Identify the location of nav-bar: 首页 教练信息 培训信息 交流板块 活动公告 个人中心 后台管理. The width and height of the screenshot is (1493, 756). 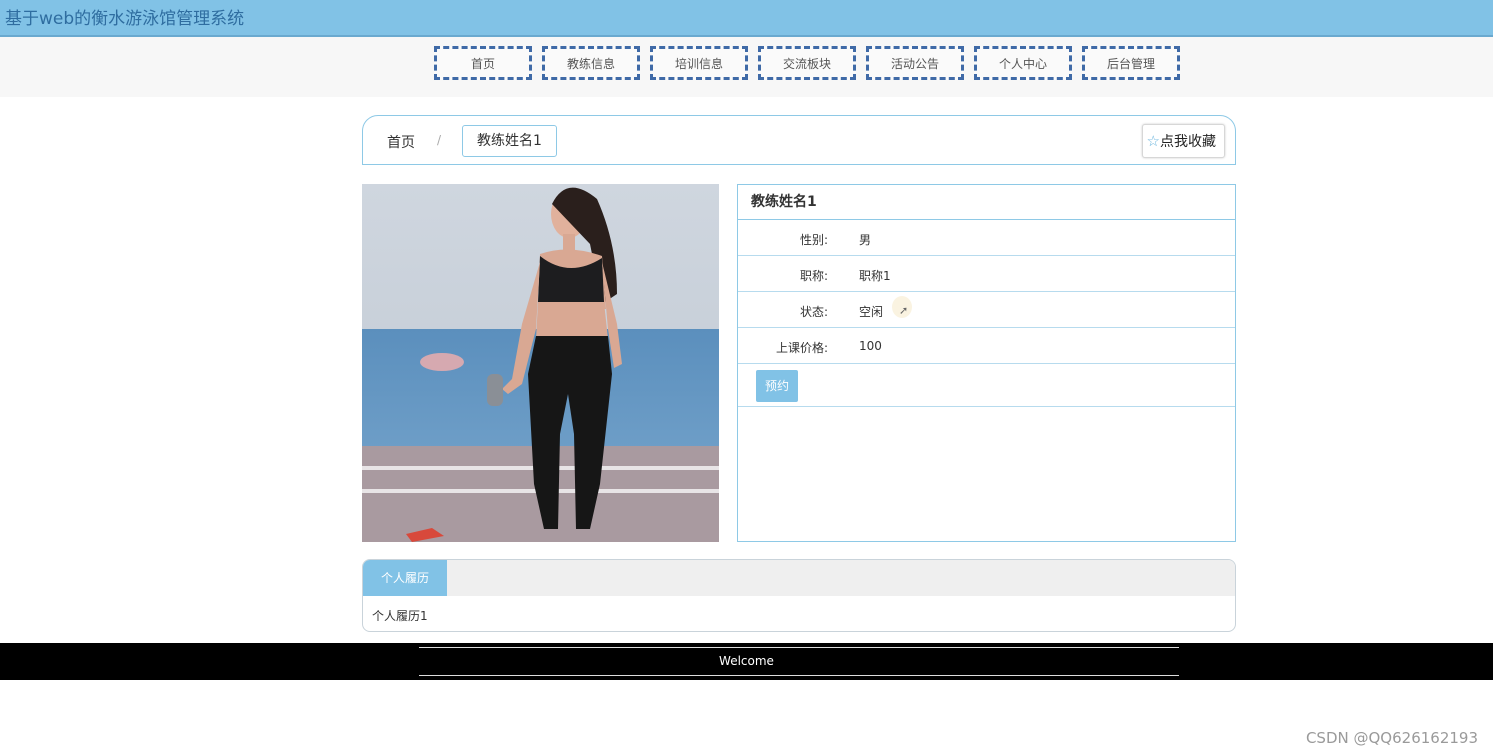
(746, 67).